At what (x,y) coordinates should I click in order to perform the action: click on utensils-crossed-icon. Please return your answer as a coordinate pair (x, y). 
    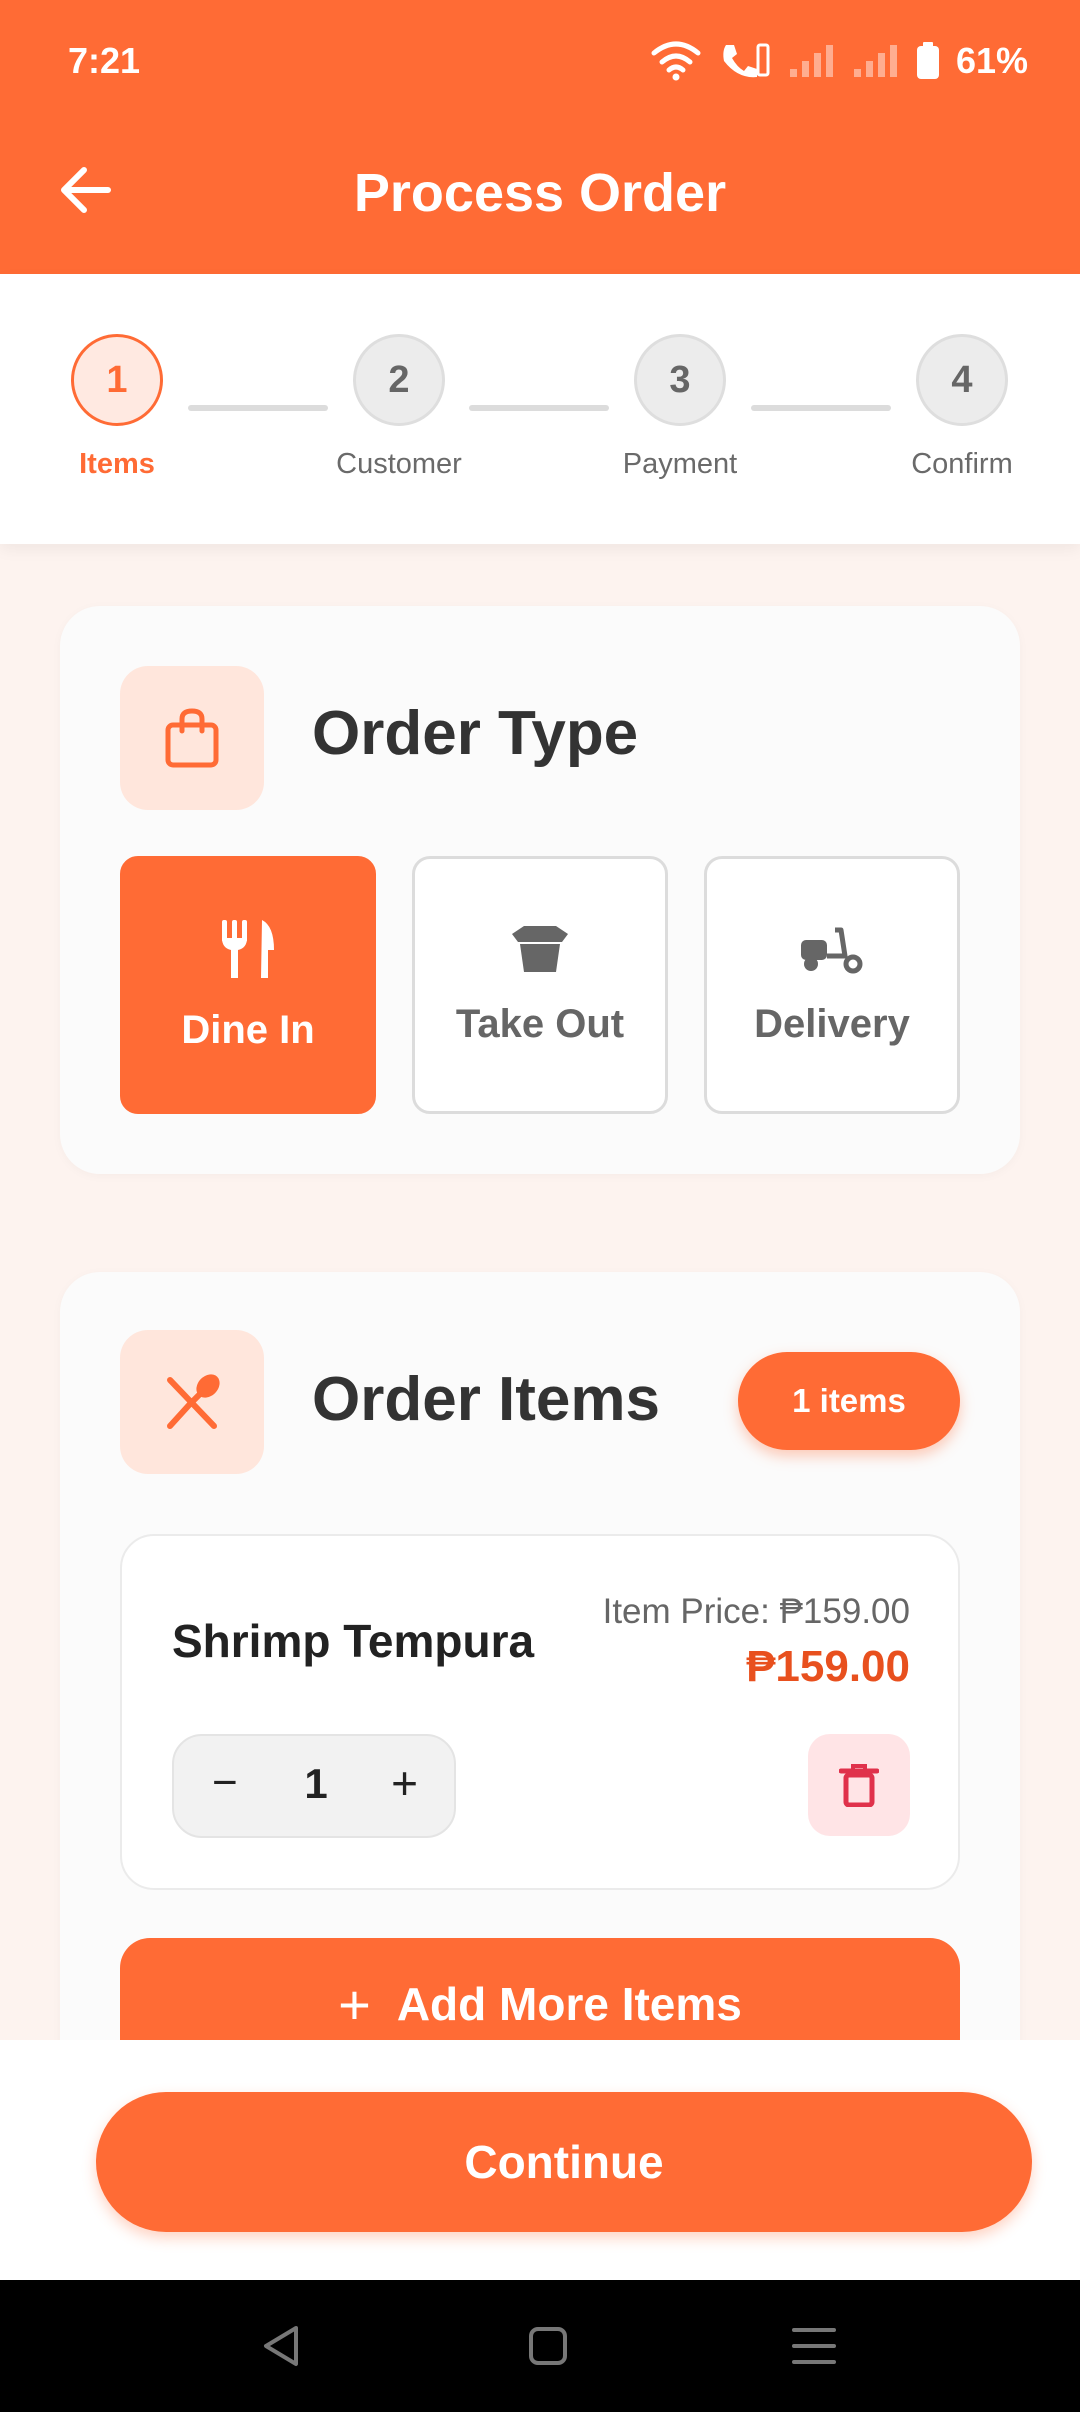
    Looking at the image, I should click on (192, 1402).